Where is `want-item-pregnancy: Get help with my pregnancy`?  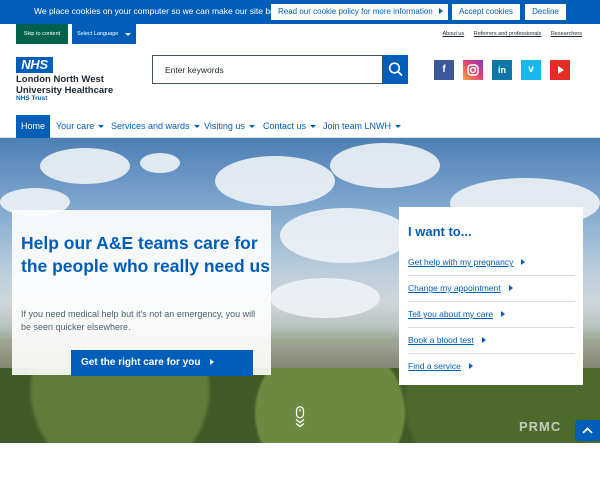 want-item-pregnancy: Get help with my pregnancy is located at coordinates (491, 263).